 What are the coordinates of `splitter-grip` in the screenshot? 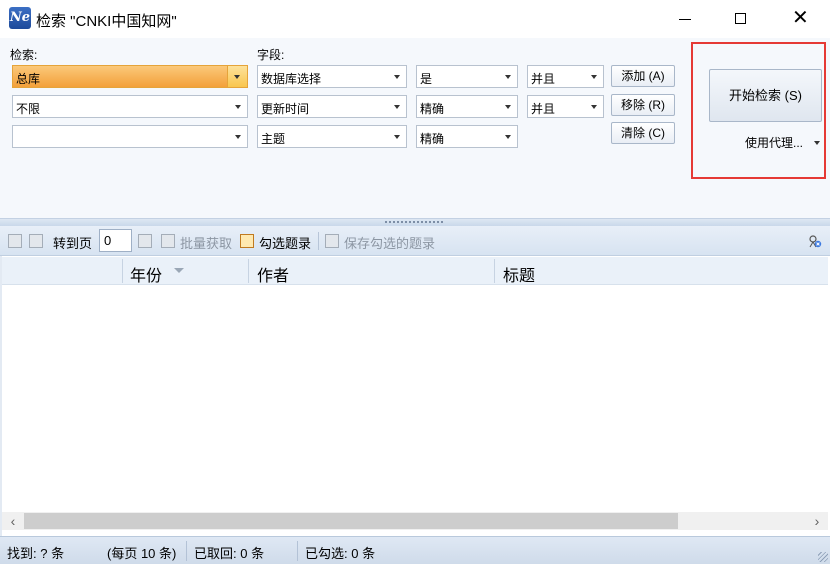 It's located at (414, 222).